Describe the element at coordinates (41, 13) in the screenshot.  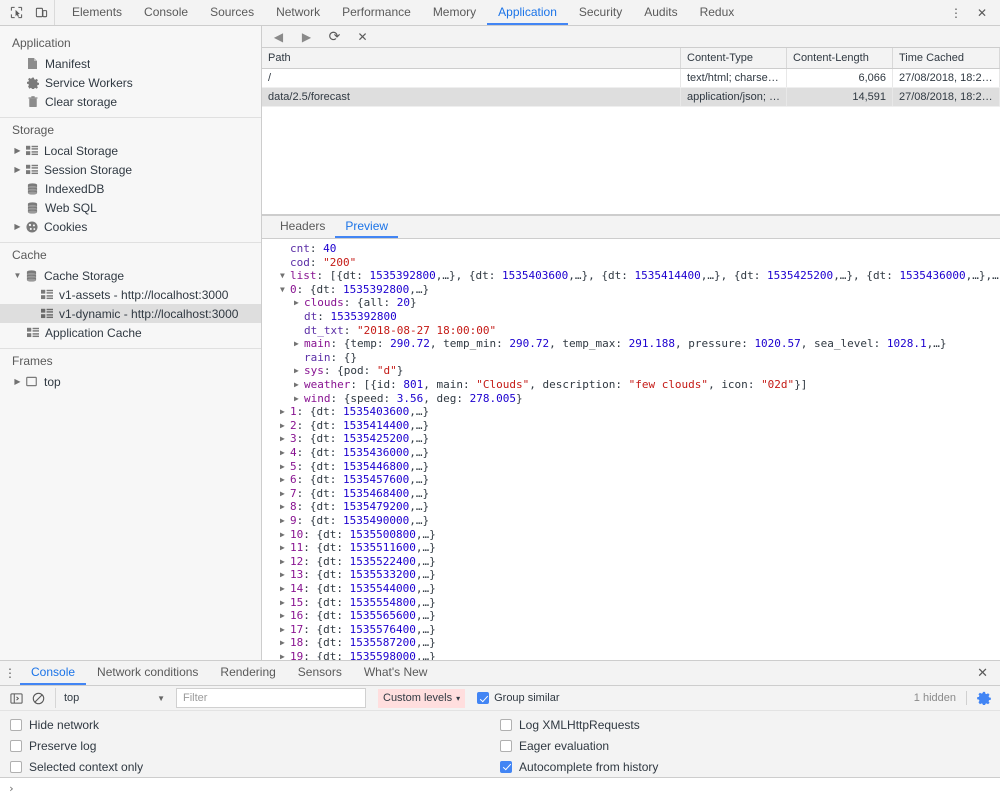
I see `device-toolbar-icon` at that location.